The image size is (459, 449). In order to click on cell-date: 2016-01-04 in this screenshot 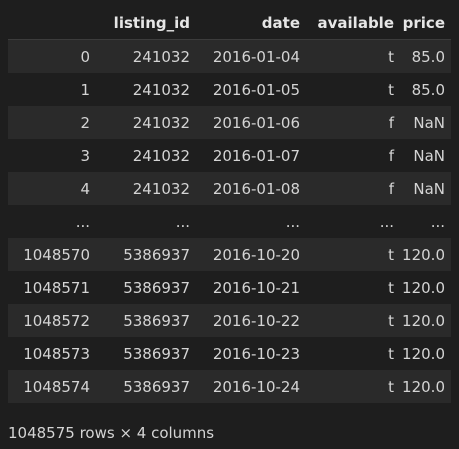, I will do `click(251, 56)`.